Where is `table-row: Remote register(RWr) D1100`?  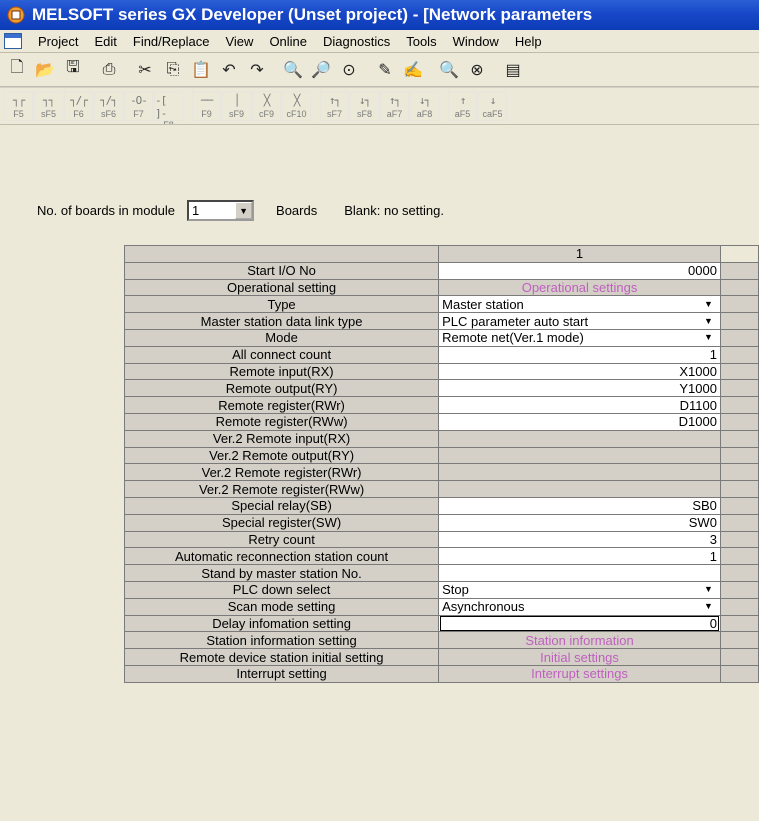
table-row: Remote register(RWr) D1100 is located at coordinates (441, 405).